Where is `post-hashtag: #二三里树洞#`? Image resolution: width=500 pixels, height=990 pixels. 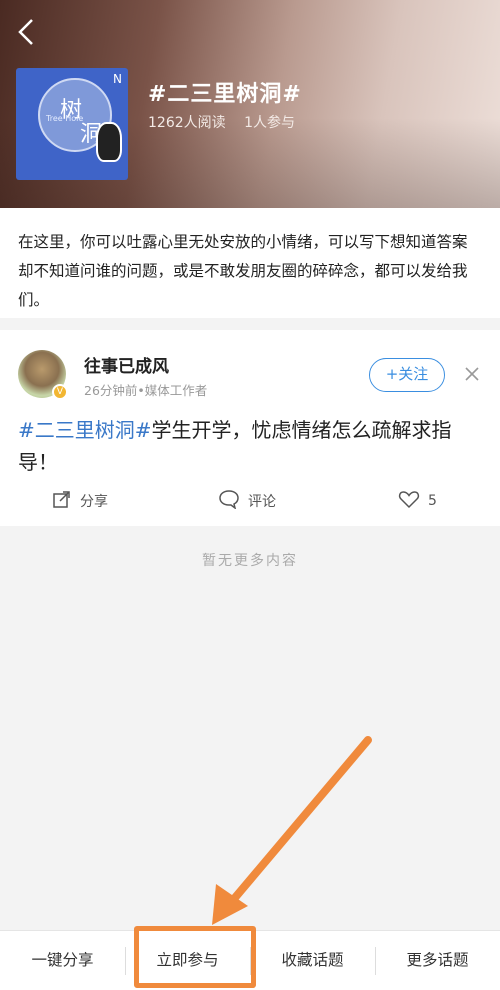 post-hashtag: #二三里树洞# is located at coordinates (85, 430).